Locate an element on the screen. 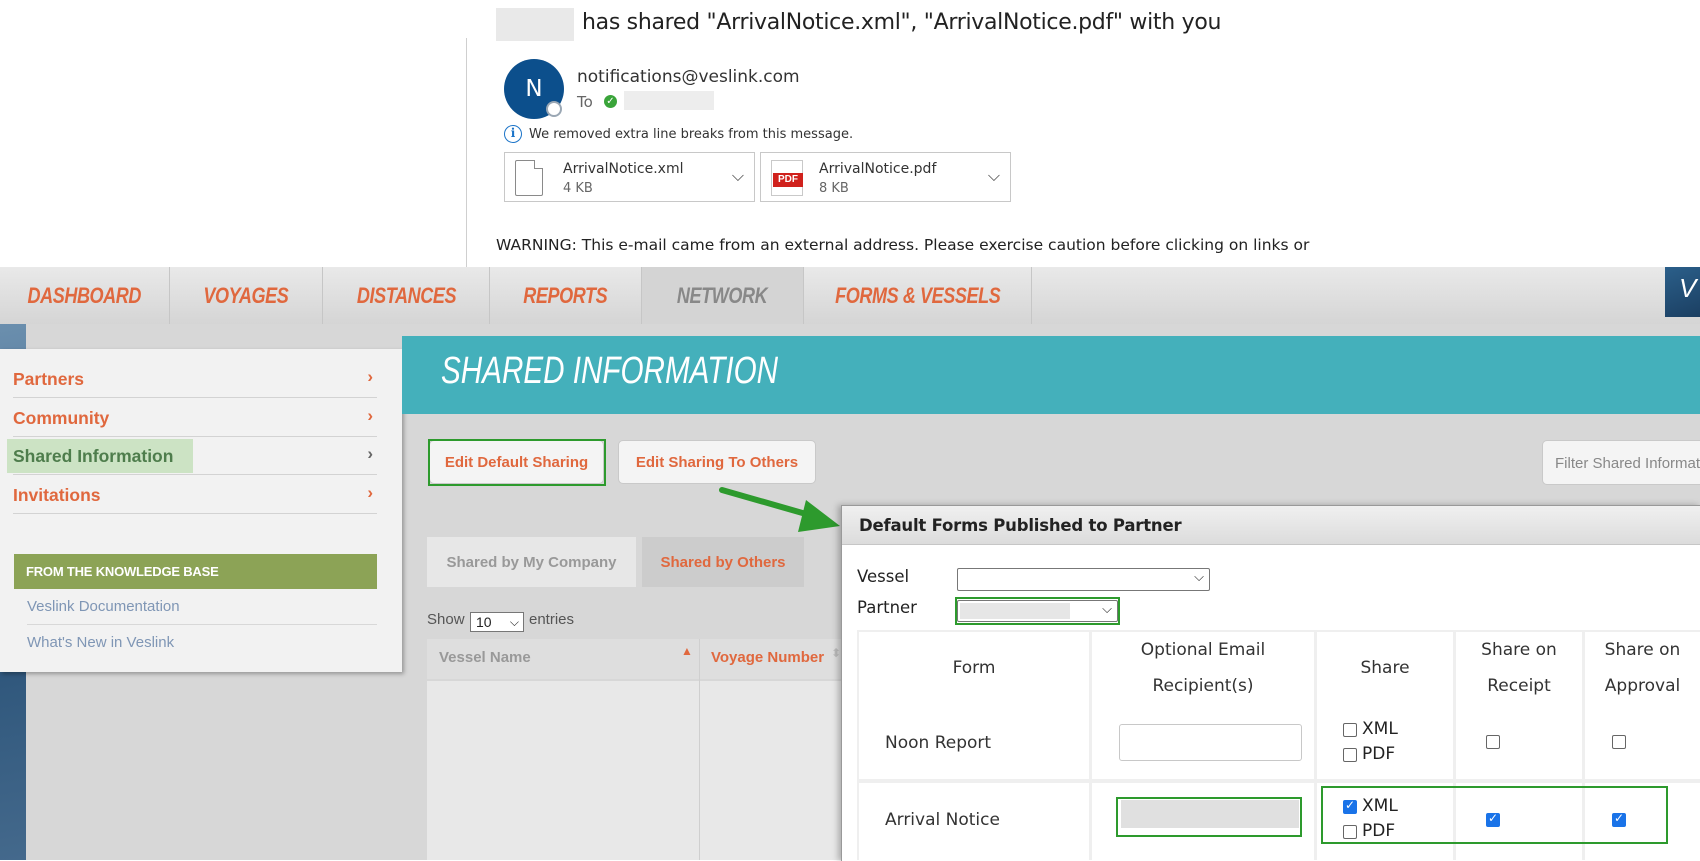  sidebar-item-label: Shared Information is located at coordinates (93, 456).